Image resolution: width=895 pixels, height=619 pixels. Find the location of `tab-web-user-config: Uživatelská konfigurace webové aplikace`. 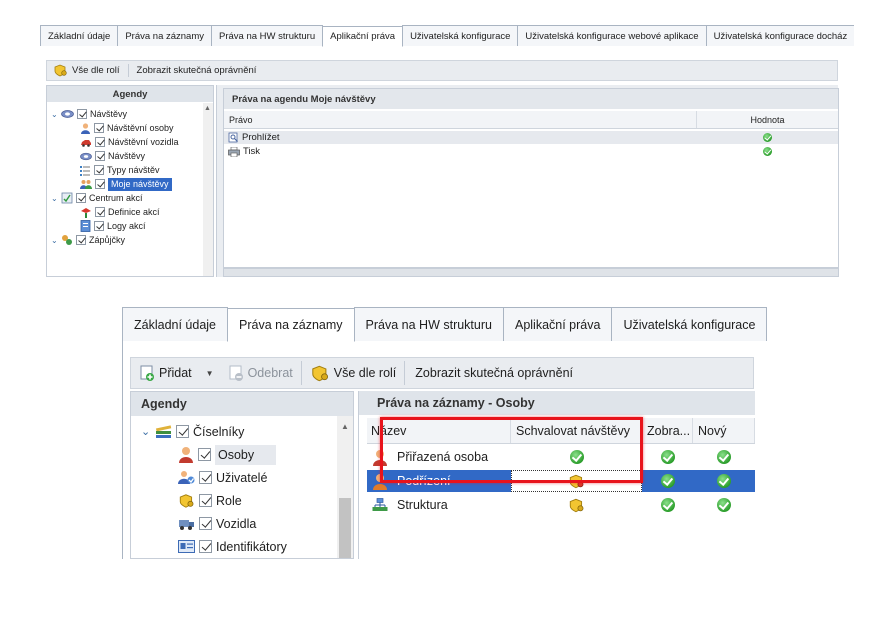

tab-web-user-config: Uživatelská konfigurace webové aplikace is located at coordinates (612, 35).